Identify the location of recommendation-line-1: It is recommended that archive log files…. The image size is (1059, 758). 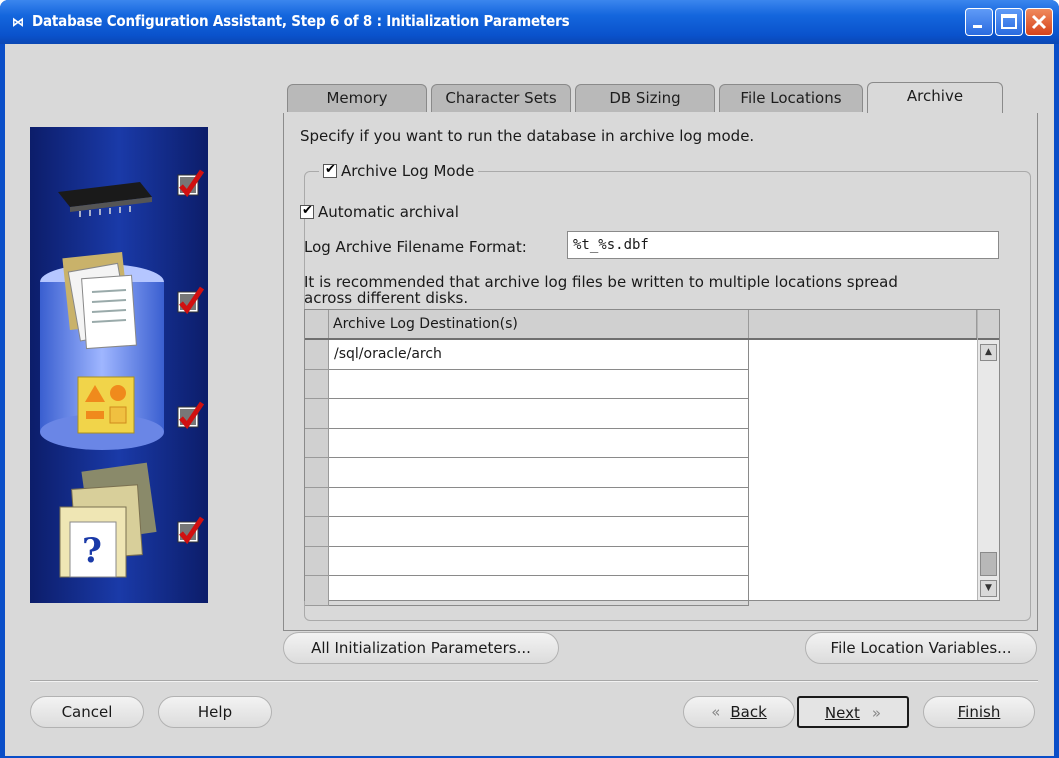
(601, 282).